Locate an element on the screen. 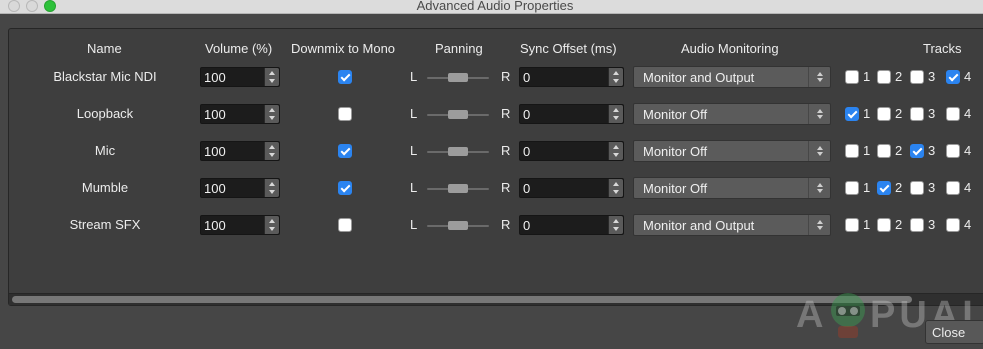 The height and width of the screenshot is (349, 983). window-title: Advanced Audio Properties is located at coordinates (495, 6).